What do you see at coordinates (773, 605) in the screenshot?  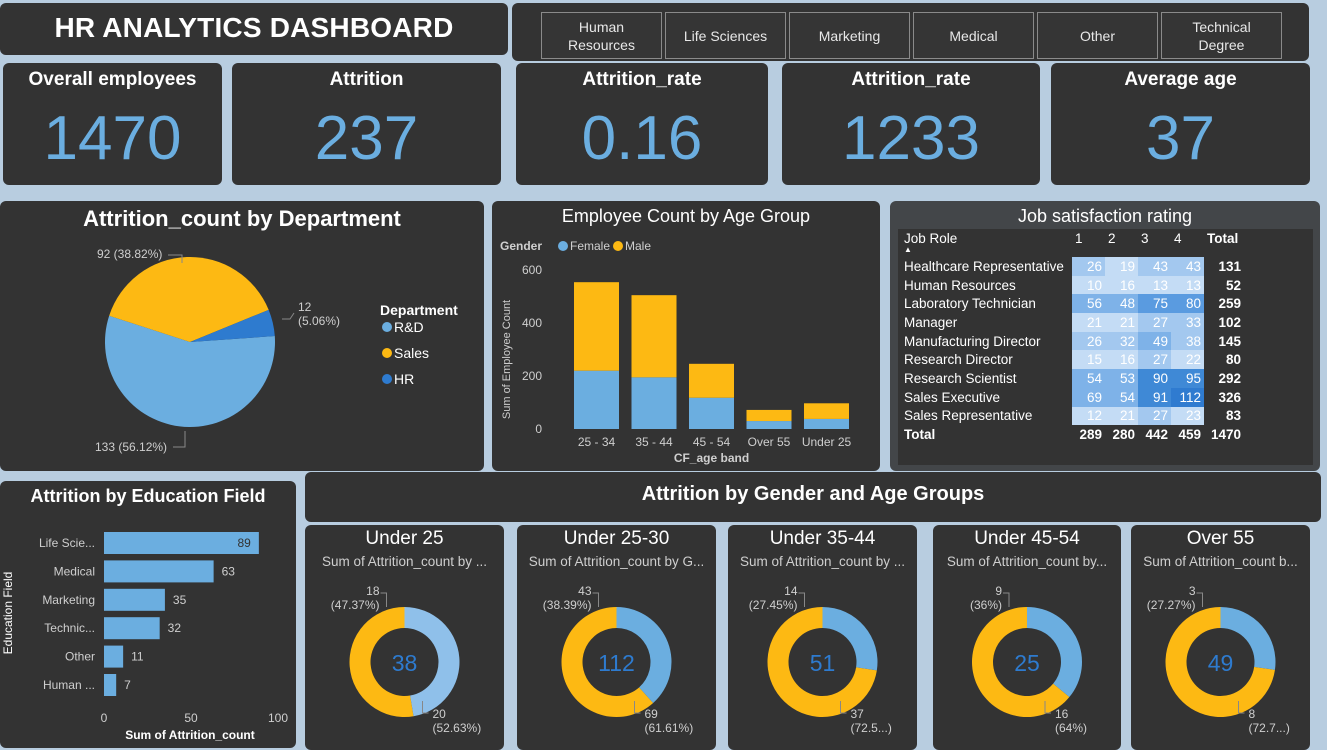 I see `donut-label-female-line: (27.45%)` at bounding box center [773, 605].